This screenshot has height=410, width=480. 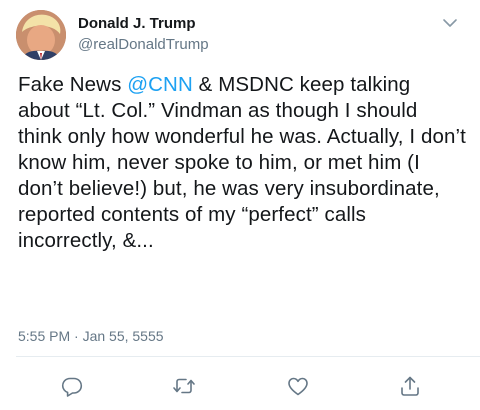 I want to click on tweet-header: Donald J. Trump @realDonaldTrump, so click(x=240, y=36).